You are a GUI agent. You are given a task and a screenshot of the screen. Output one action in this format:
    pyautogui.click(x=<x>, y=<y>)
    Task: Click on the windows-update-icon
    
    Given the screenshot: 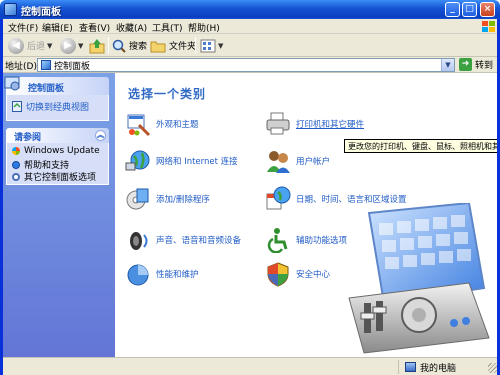 What is the action you would take?
    pyautogui.click(x=16, y=151)
    